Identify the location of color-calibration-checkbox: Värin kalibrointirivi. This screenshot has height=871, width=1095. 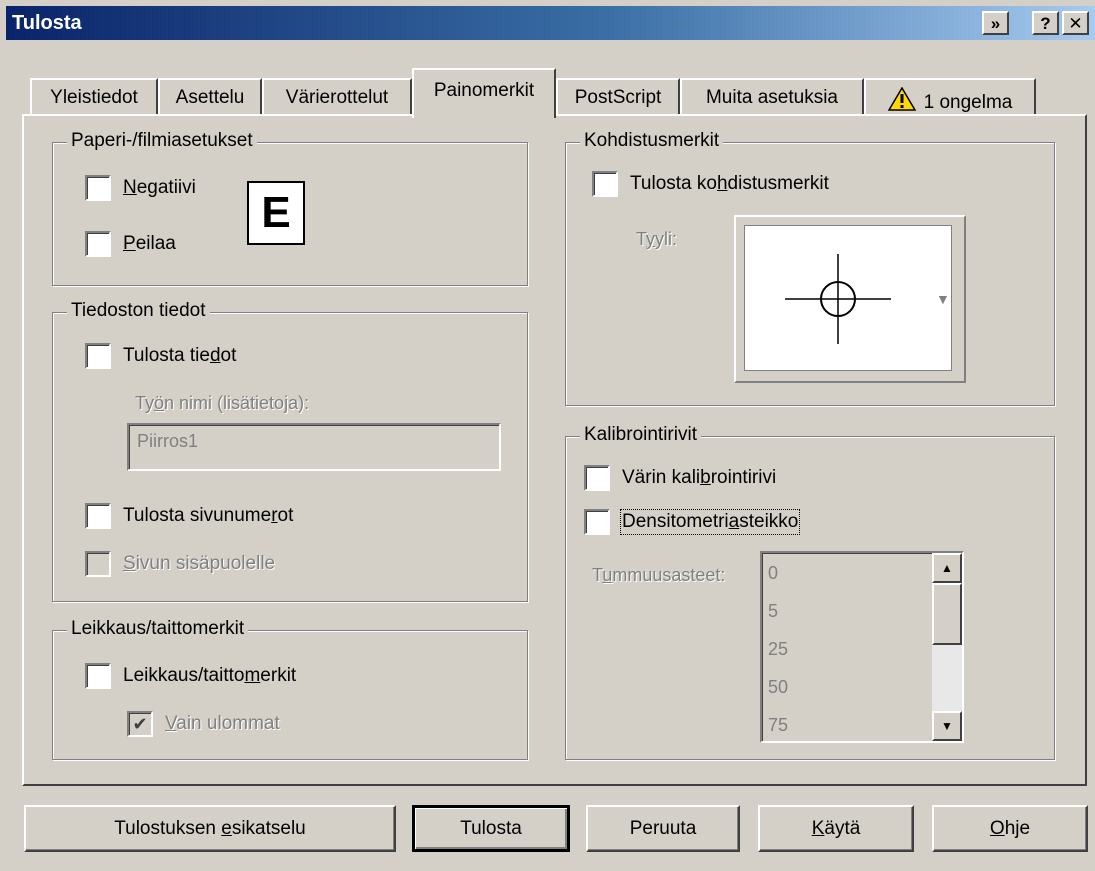
(680, 478).